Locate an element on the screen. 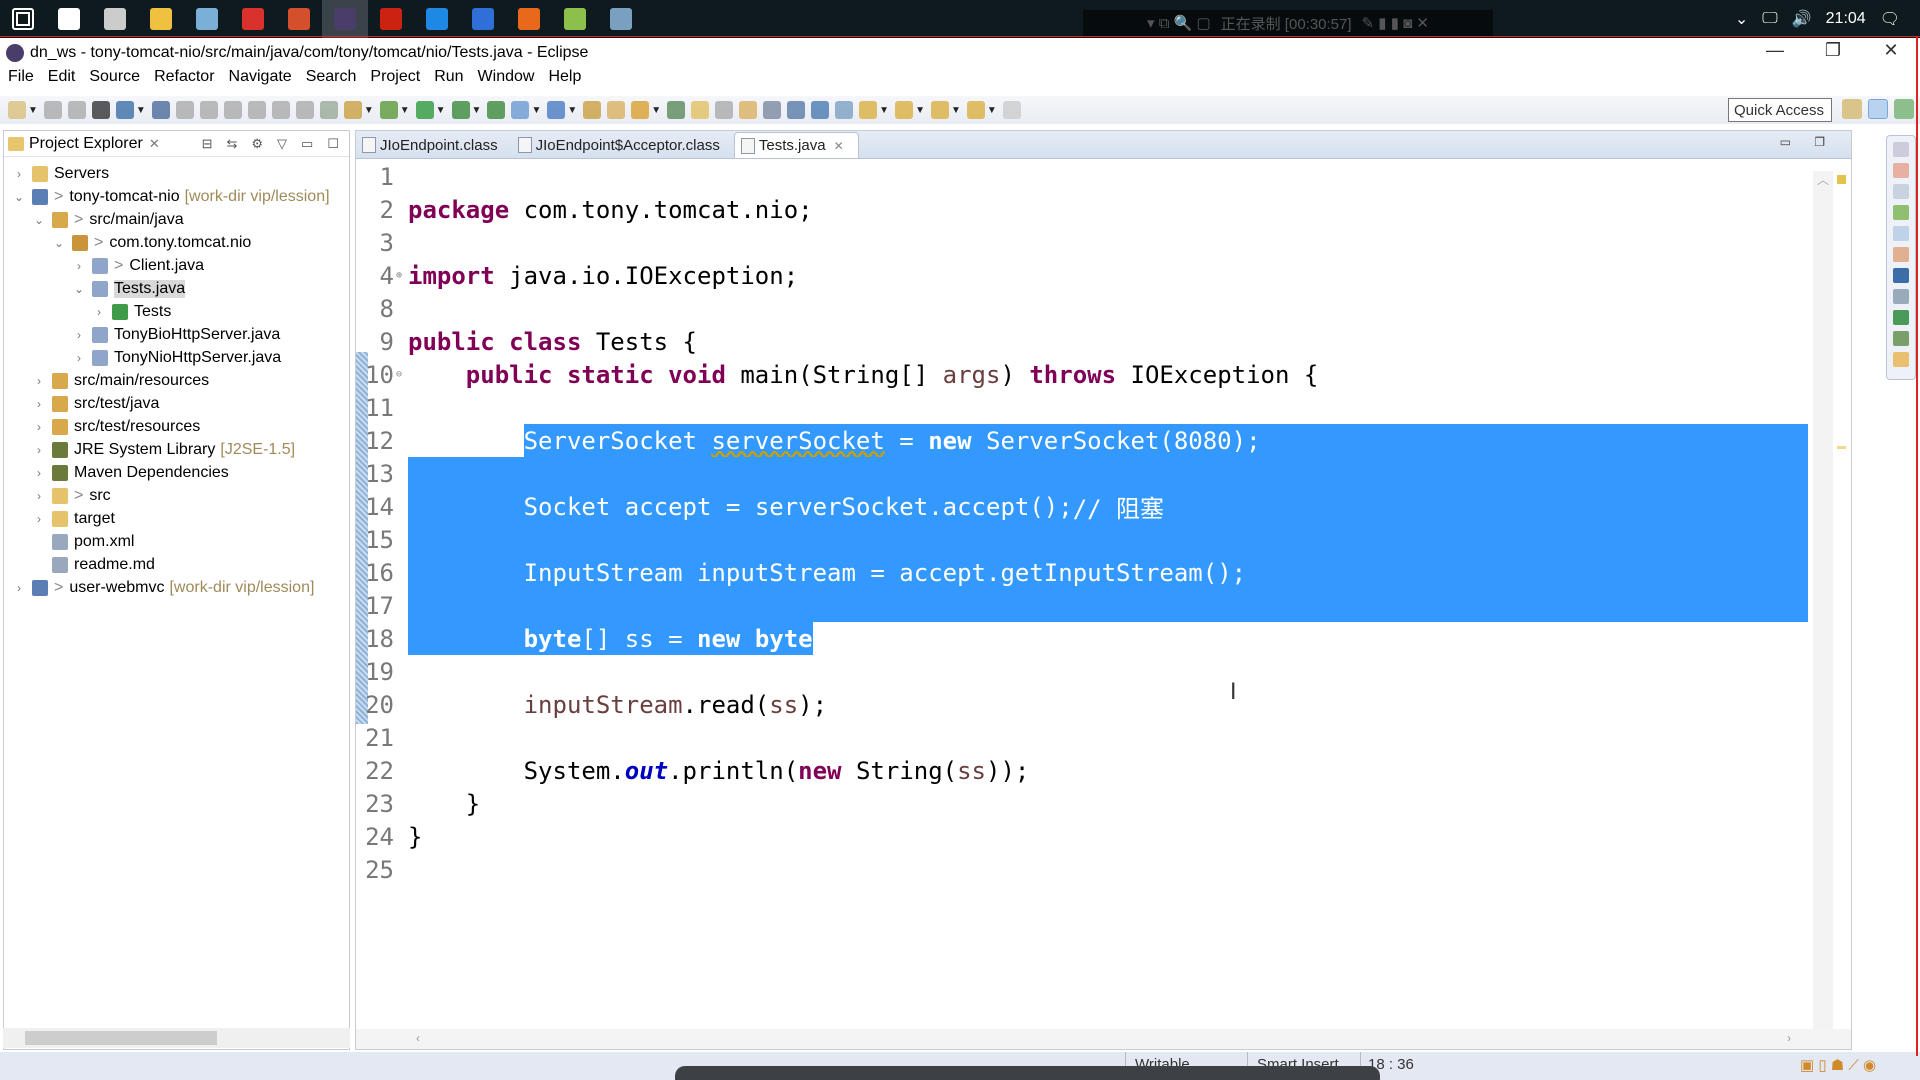  tree-item: › > Client.java is located at coordinates (138, 265).